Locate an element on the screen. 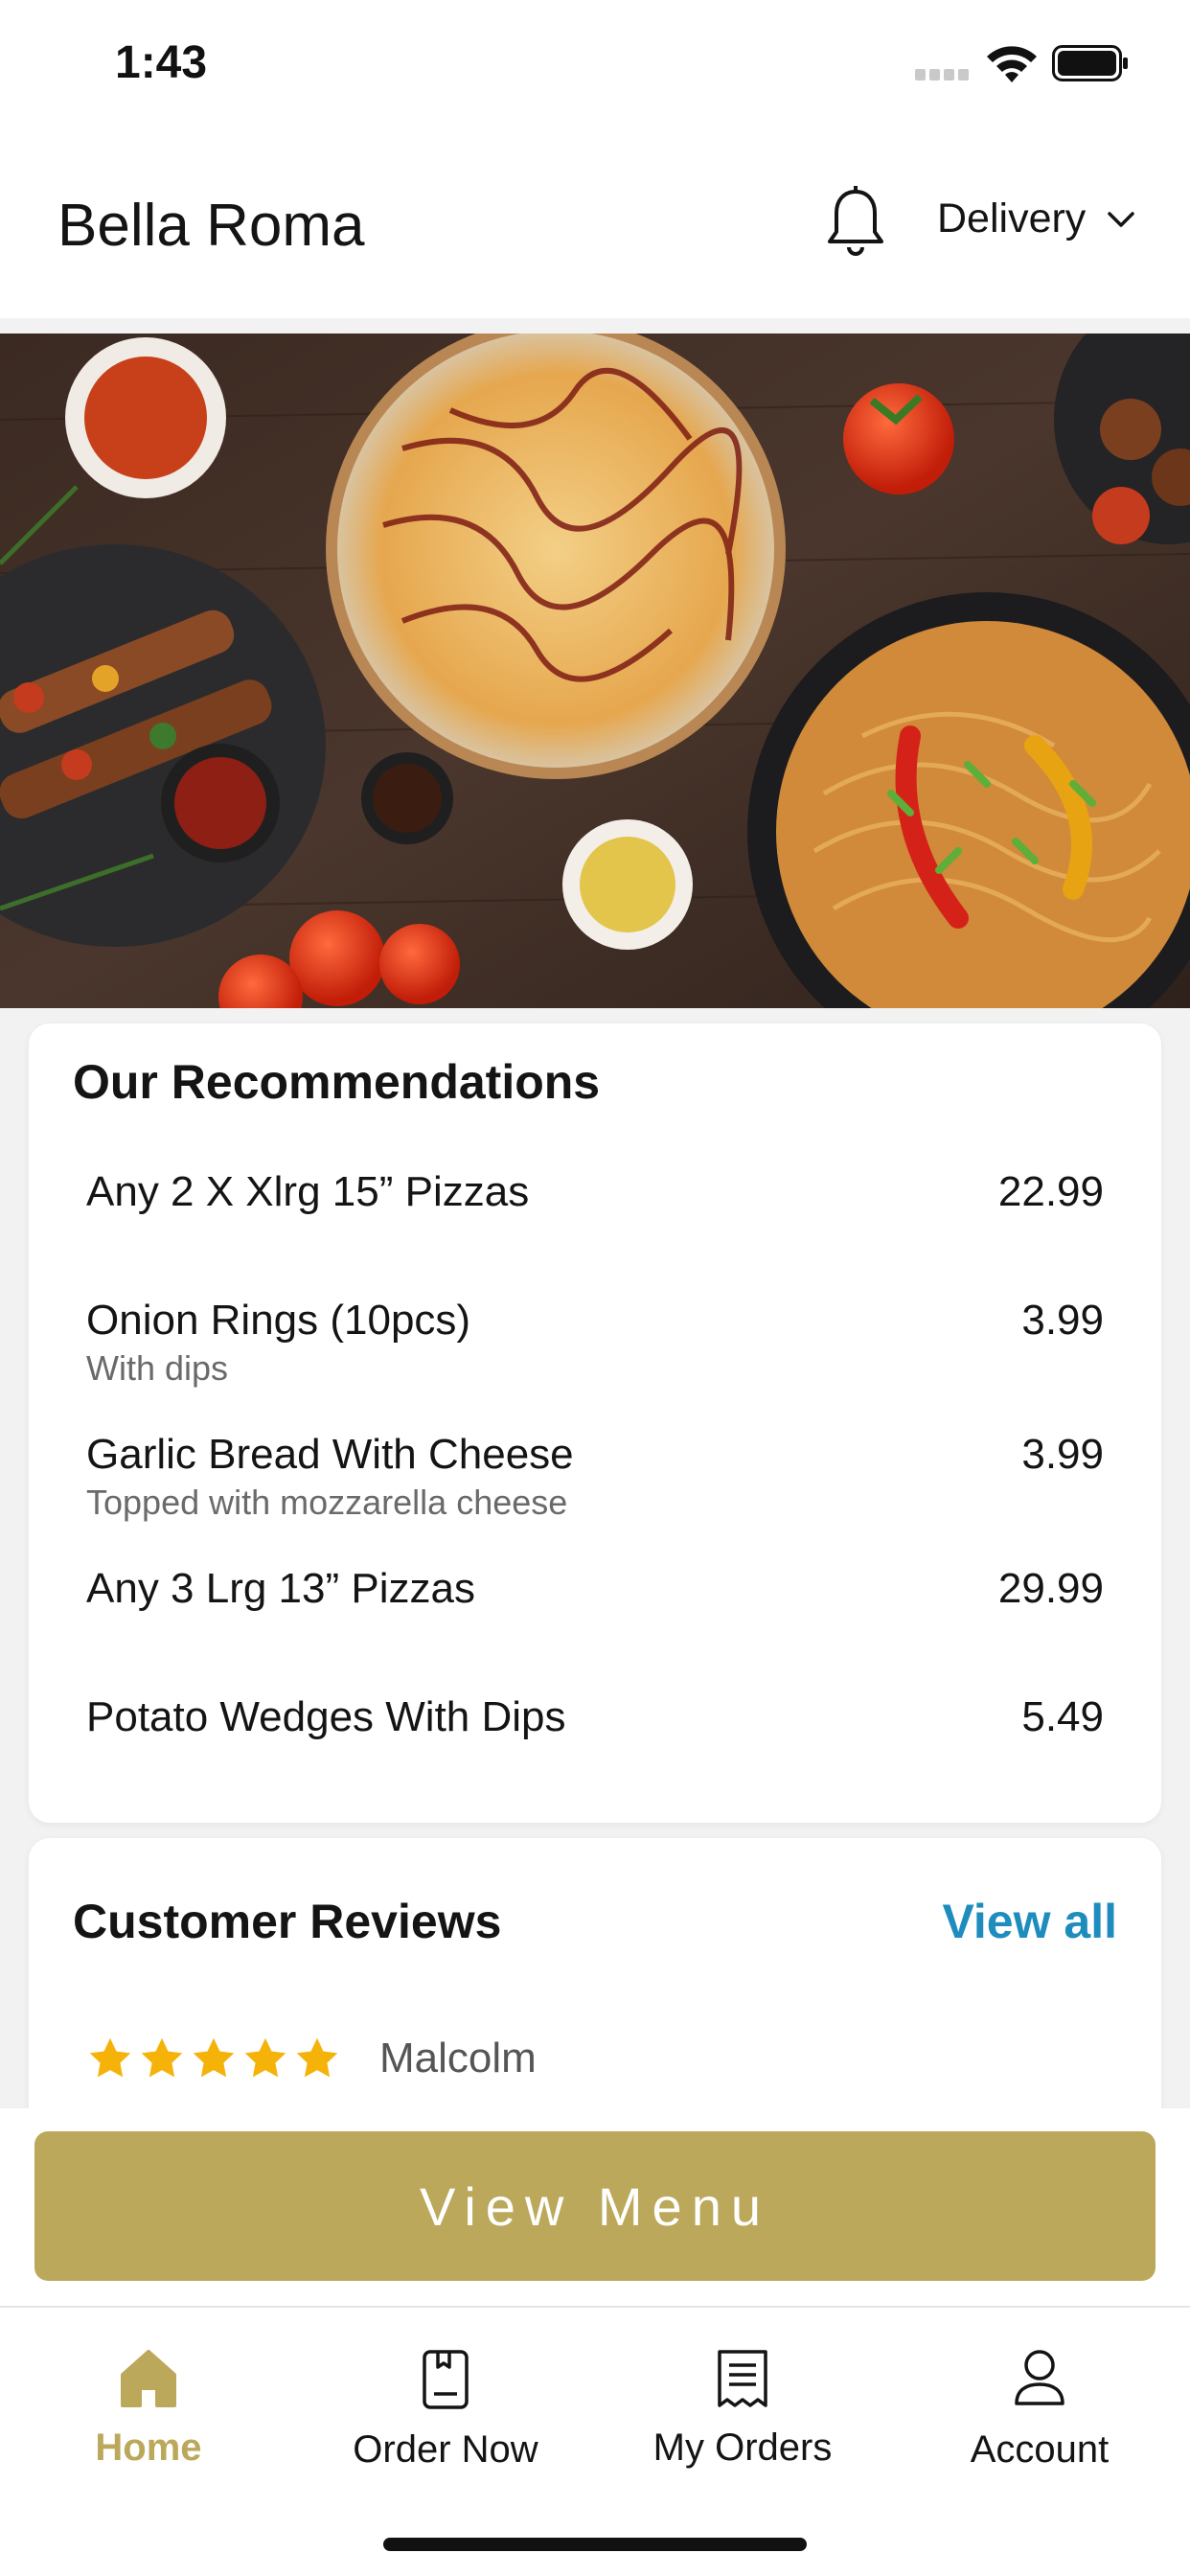 The image size is (1190, 2576). item-name: Onion Rings (10pcs) is located at coordinates (279, 1320).